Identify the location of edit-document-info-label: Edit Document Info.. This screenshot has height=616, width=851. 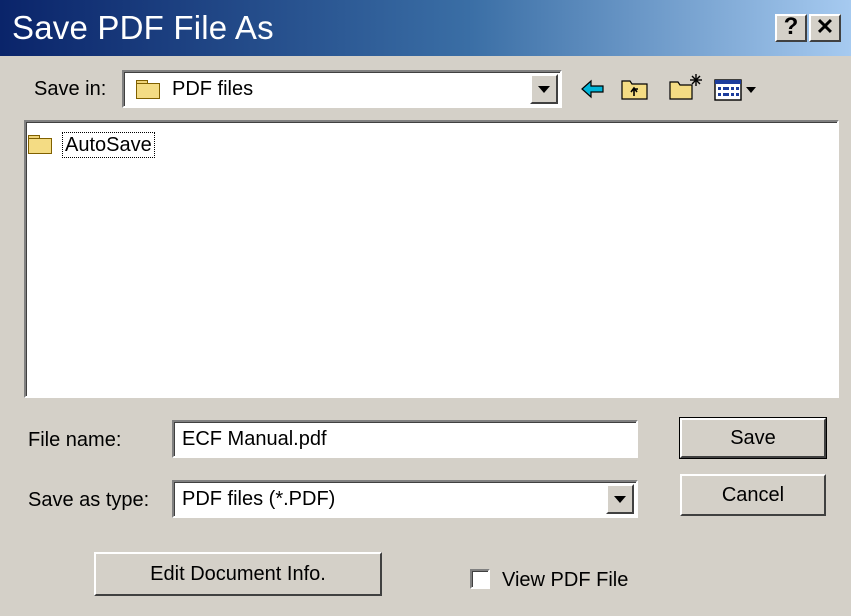
(238, 574).